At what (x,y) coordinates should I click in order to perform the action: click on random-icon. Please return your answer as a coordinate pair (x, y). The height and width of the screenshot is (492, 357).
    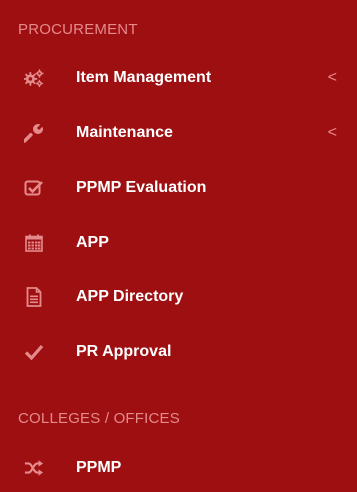
    Looking at the image, I should click on (34, 468).